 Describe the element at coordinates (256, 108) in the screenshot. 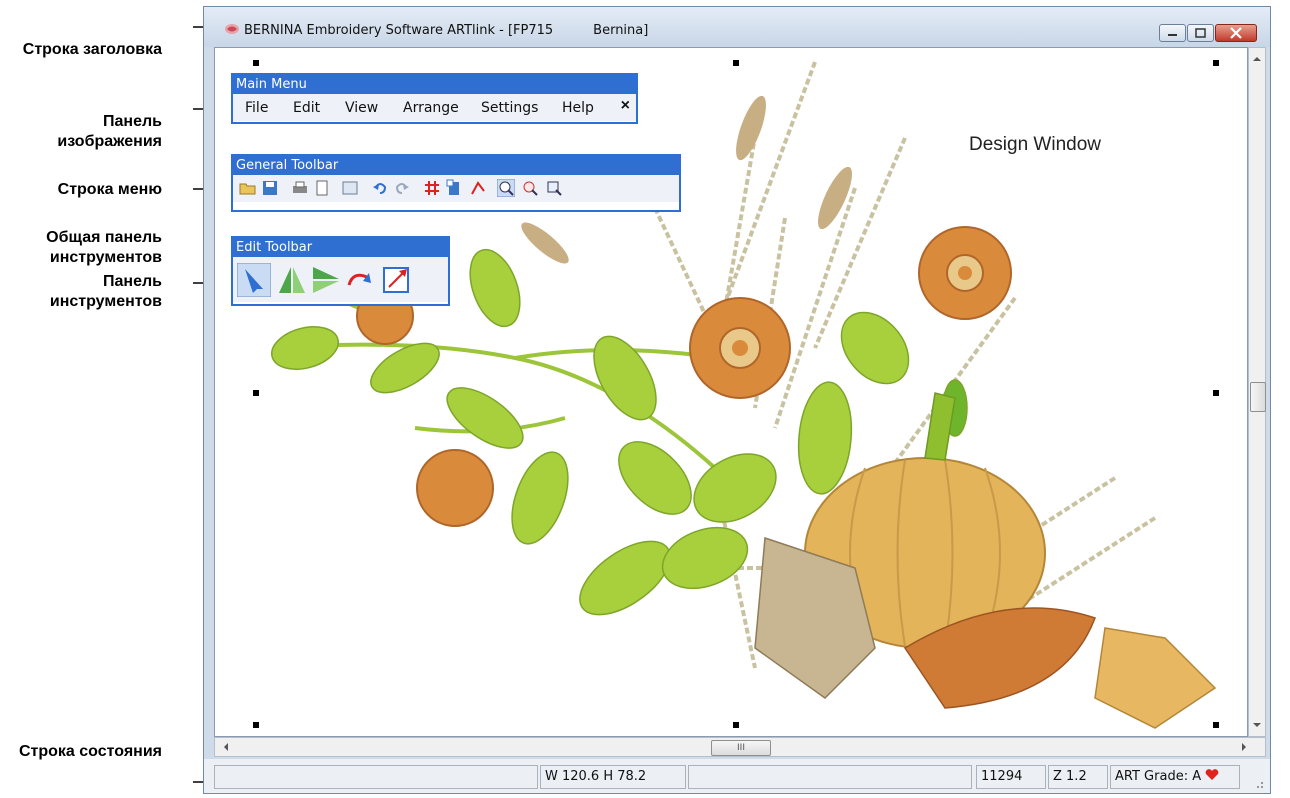

I see `menu-file: File` at that location.